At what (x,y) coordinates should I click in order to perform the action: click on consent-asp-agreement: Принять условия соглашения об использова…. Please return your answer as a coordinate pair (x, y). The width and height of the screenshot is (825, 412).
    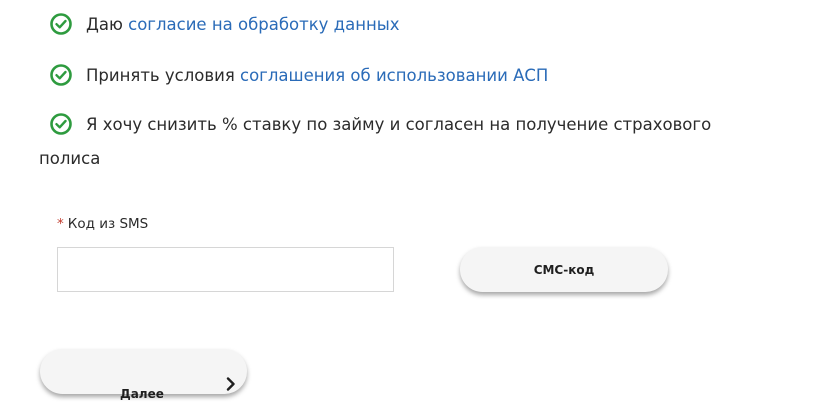
    Looking at the image, I should click on (299, 75).